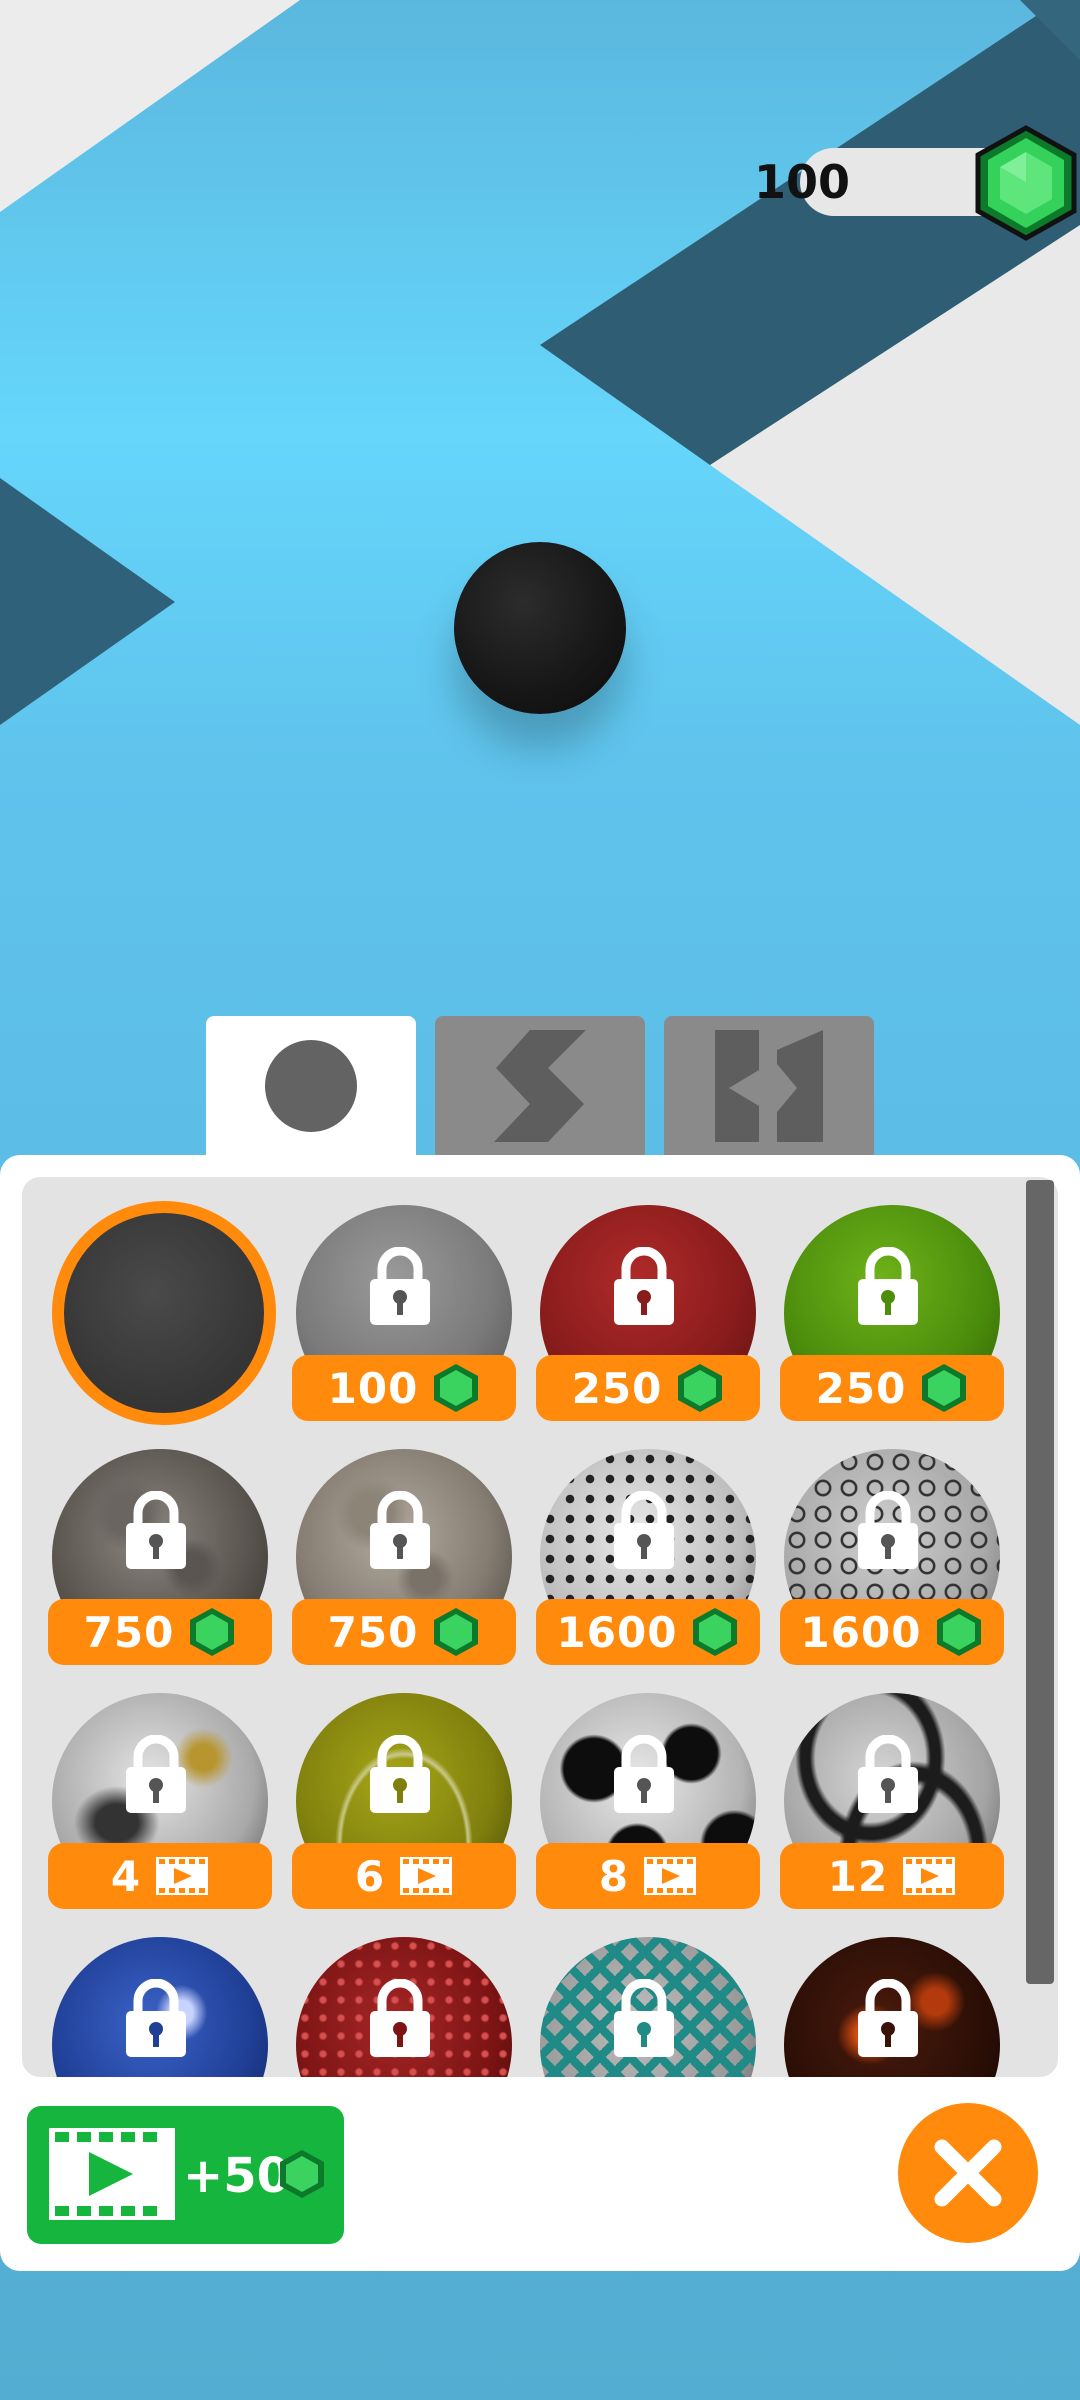 The height and width of the screenshot is (2400, 1080). I want to click on close-icon, so click(968, 2173).